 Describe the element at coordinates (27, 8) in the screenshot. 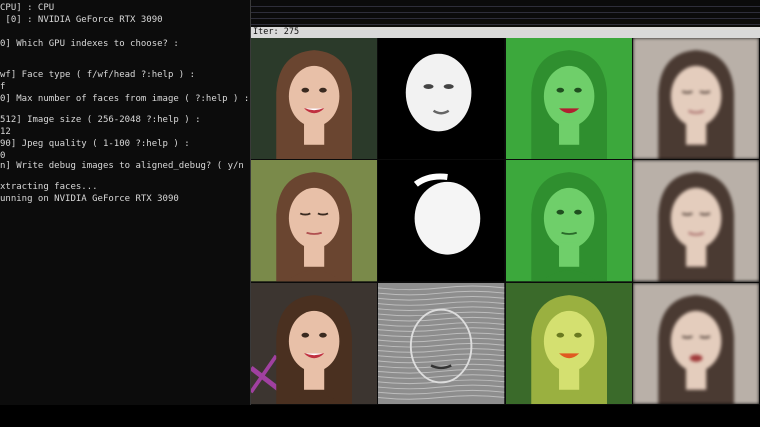

I see `console-line: CPU] : CPU` at that location.